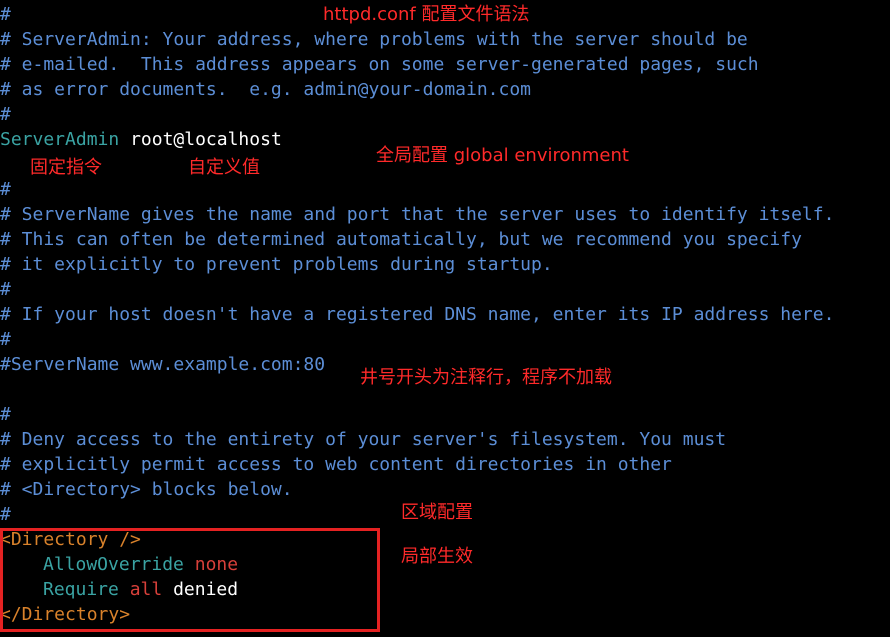 The image size is (890, 637). Describe the element at coordinates (437, 512) in the screenshot. I see `annotation-section: 区域配置` at that location.